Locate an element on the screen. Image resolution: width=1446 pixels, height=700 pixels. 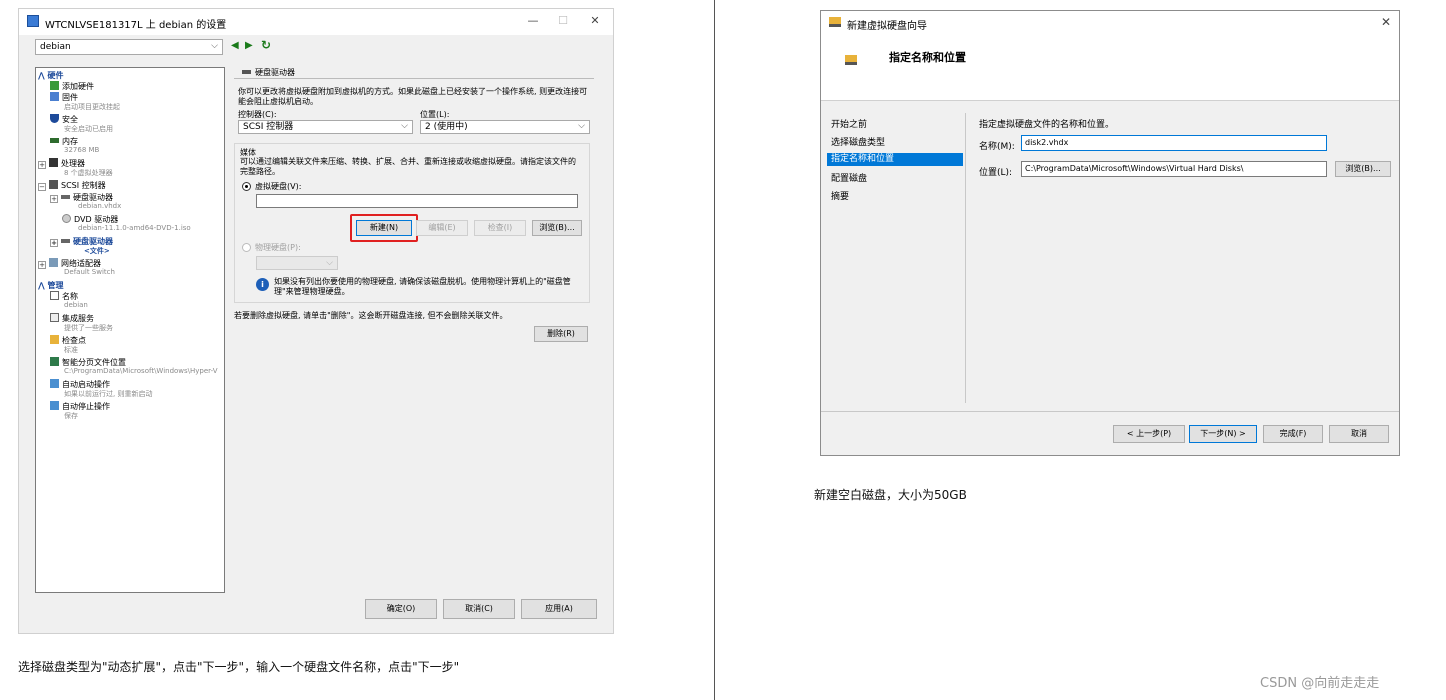
finish-button: 完成(F) is located at coordinates (1293, 434).